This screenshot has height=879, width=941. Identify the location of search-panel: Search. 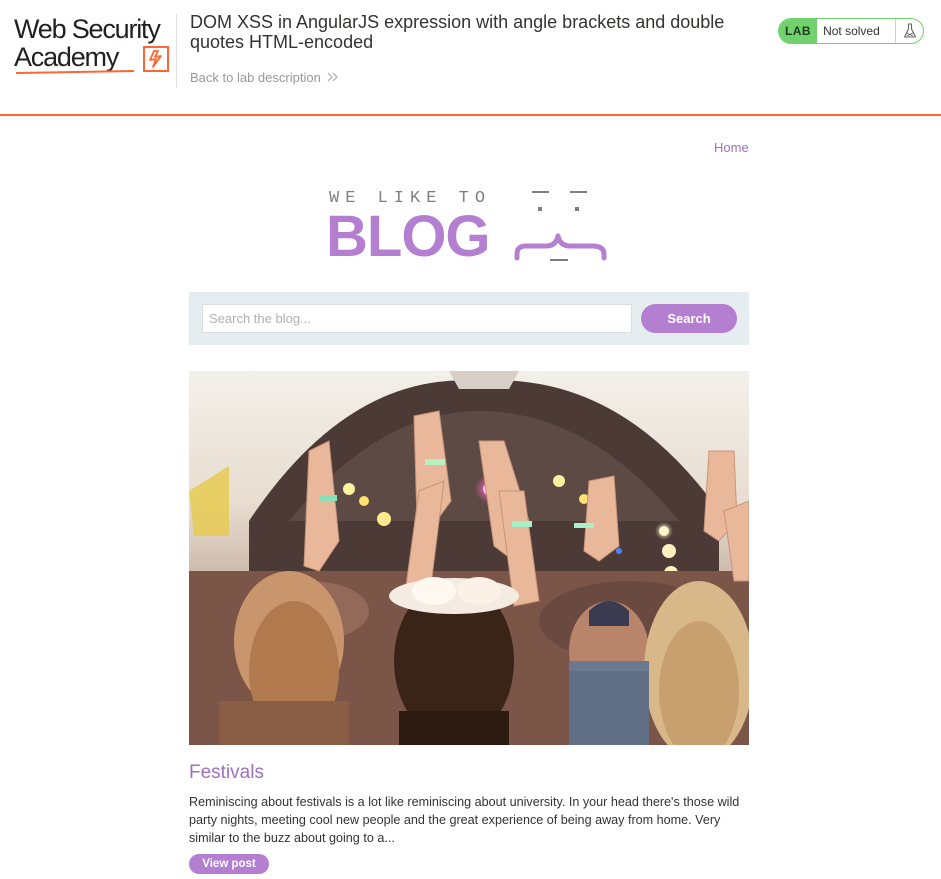
(469, 318).